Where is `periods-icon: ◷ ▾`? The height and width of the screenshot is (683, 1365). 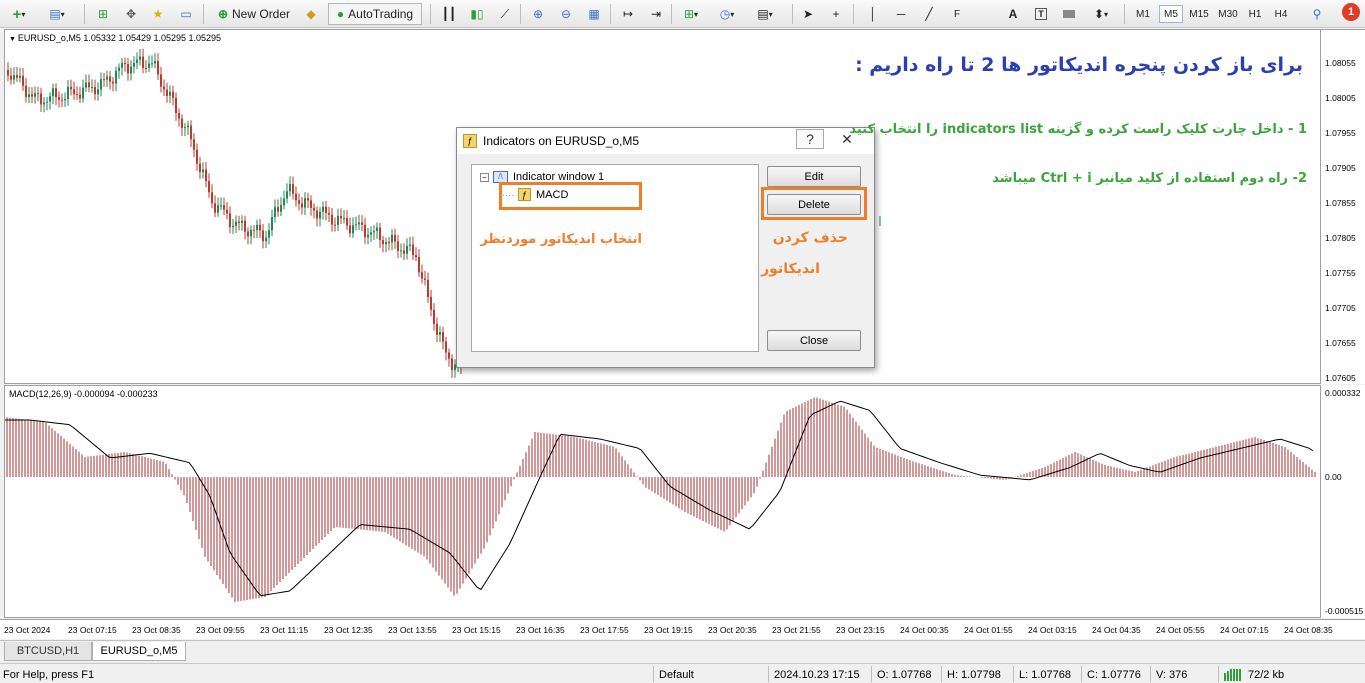
periods-icon: ◷ ▾ is located at coordinates (727, 14).